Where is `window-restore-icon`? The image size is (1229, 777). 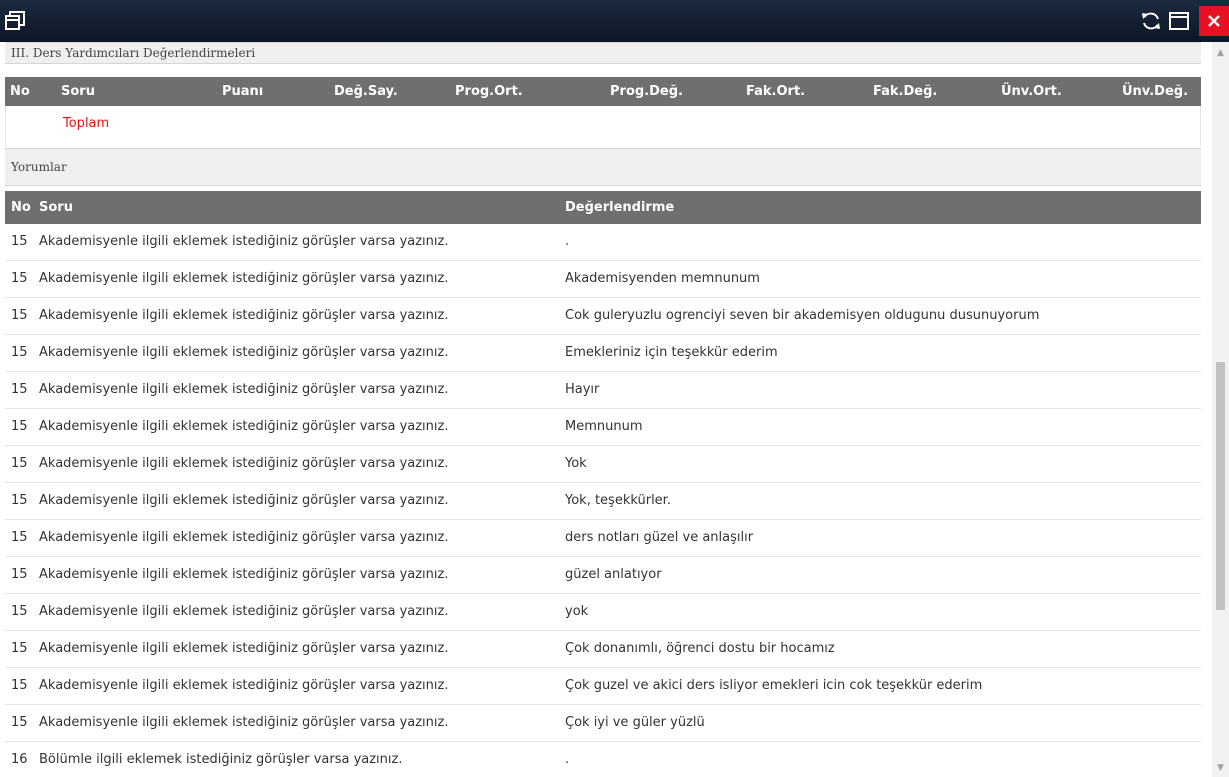
window-restore-icon is located at coordinates (15, 21).